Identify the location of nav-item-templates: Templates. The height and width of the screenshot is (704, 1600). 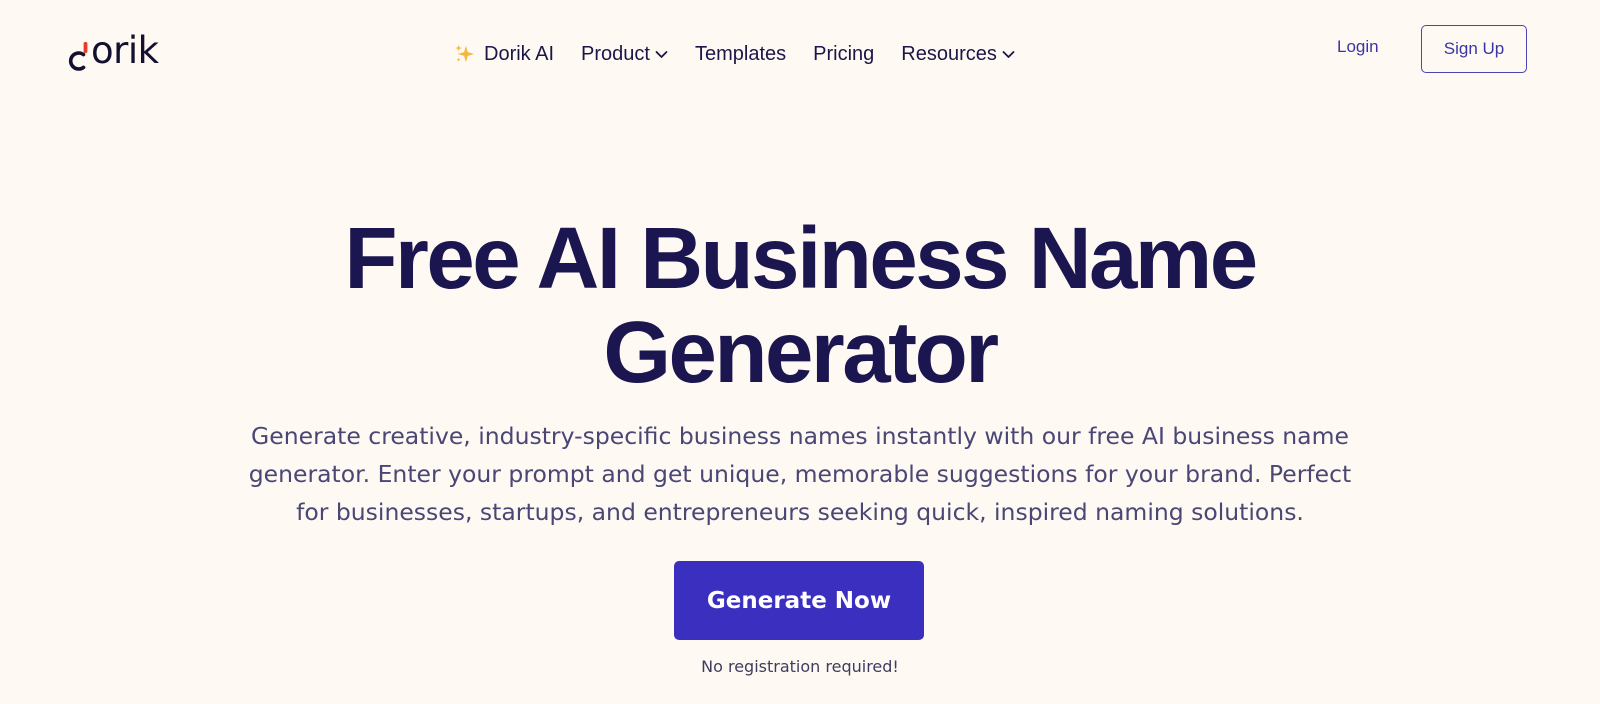
(740, 54).